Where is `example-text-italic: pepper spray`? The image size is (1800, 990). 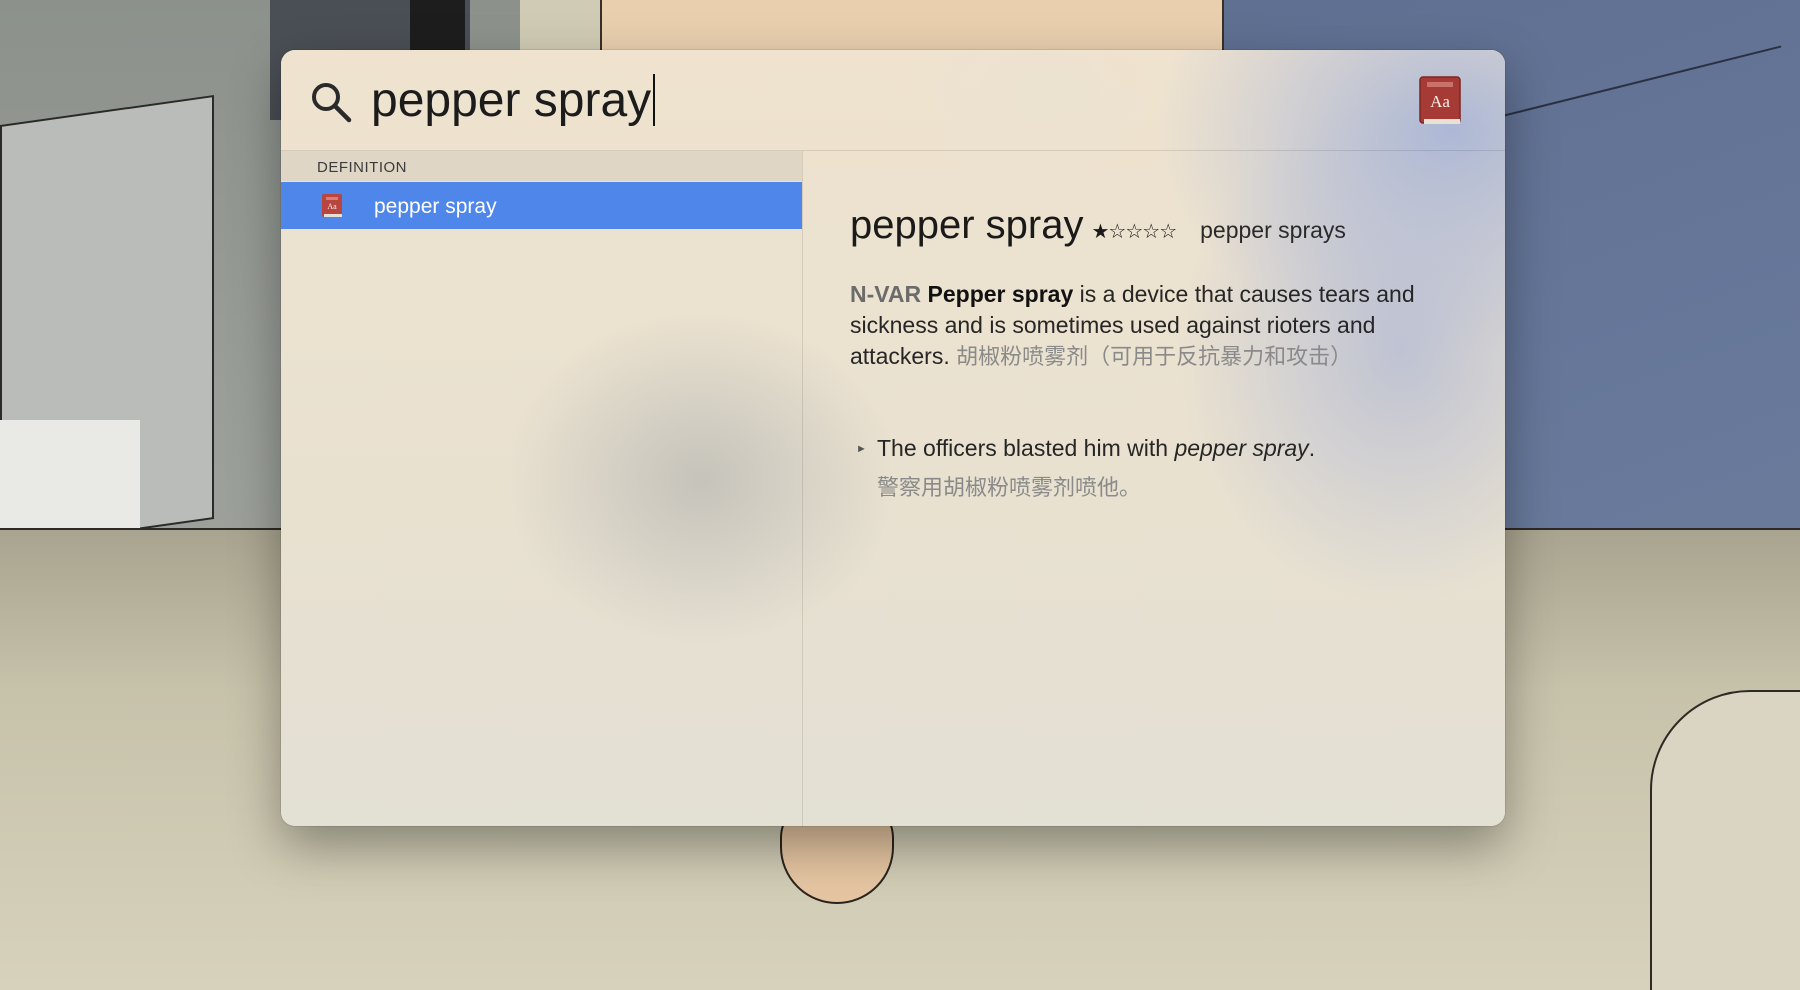 example-text-italic: pepper spray is located at coordinates (1241, 448).